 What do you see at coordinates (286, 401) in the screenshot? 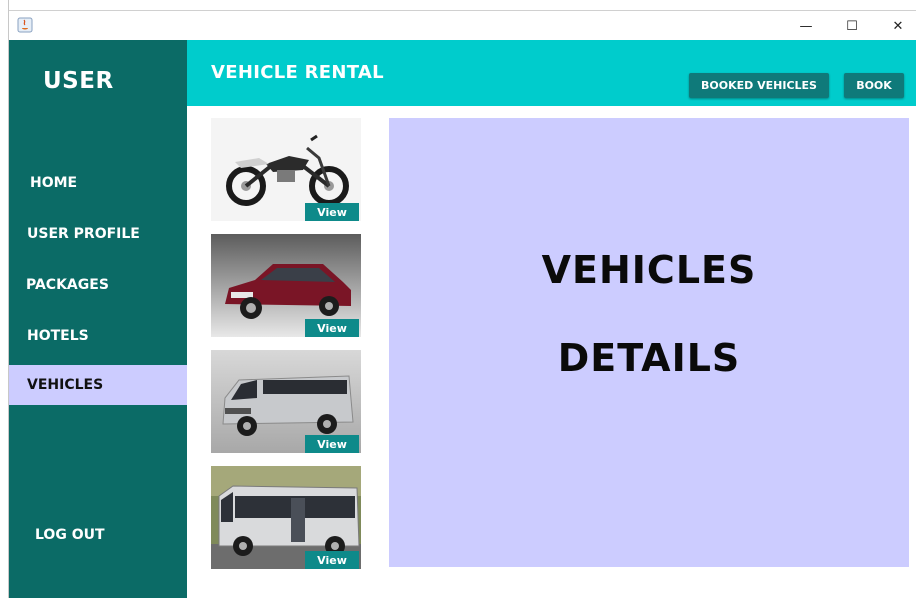
I see `vehicle-card-van: View` at bounding box center [286, 401].